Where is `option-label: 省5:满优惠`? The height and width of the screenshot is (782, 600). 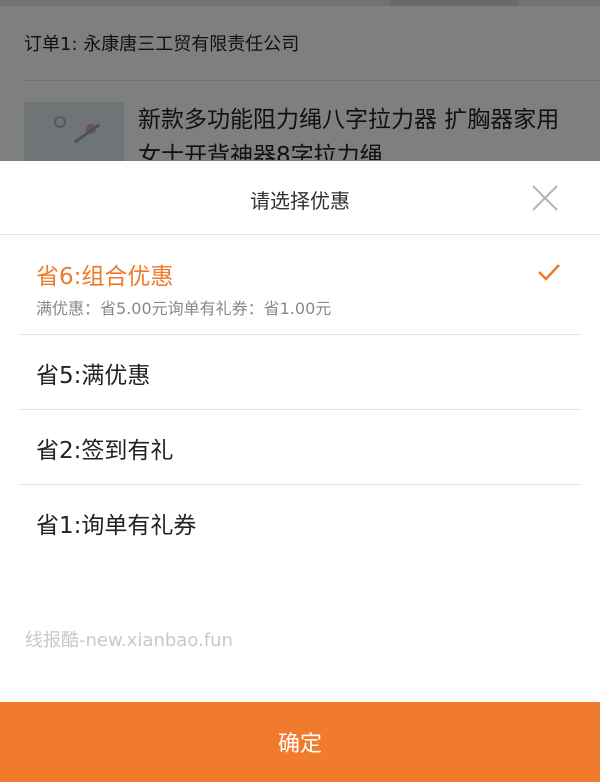
option-label: 省5:满优惠 is located at coordinates (93, 376).